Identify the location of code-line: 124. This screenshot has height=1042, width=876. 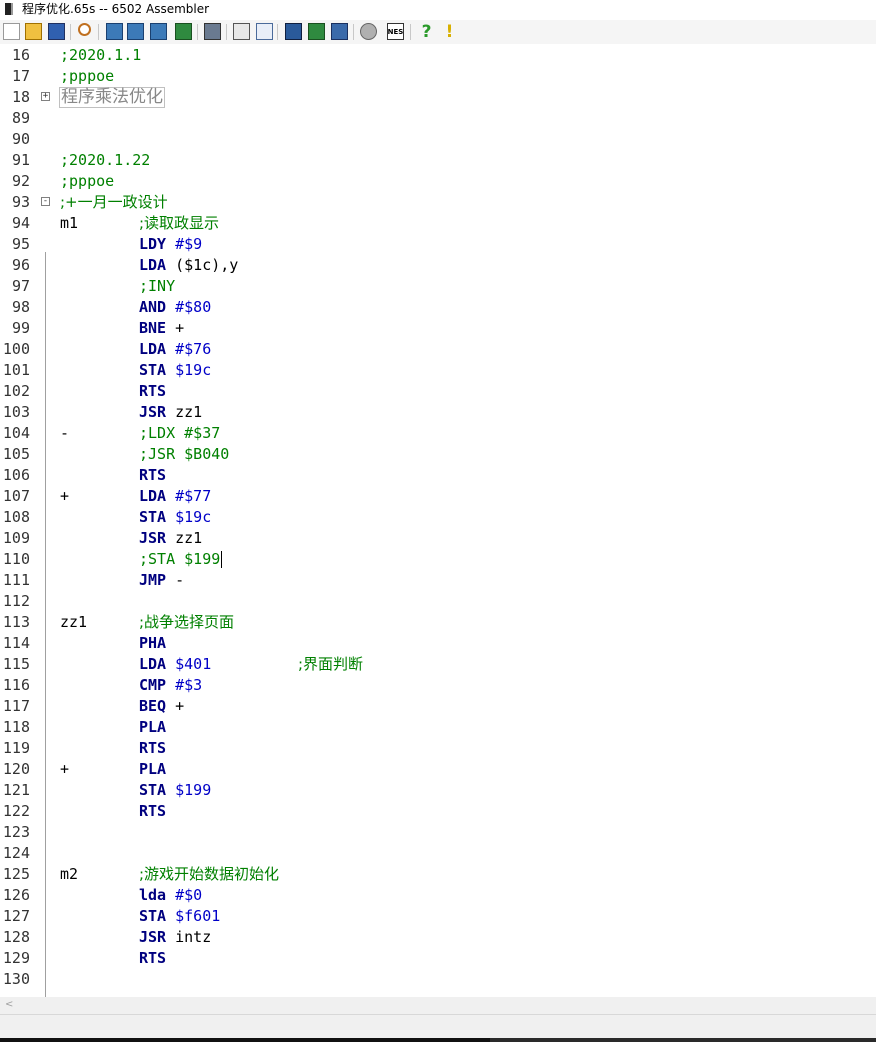
(438, 853).